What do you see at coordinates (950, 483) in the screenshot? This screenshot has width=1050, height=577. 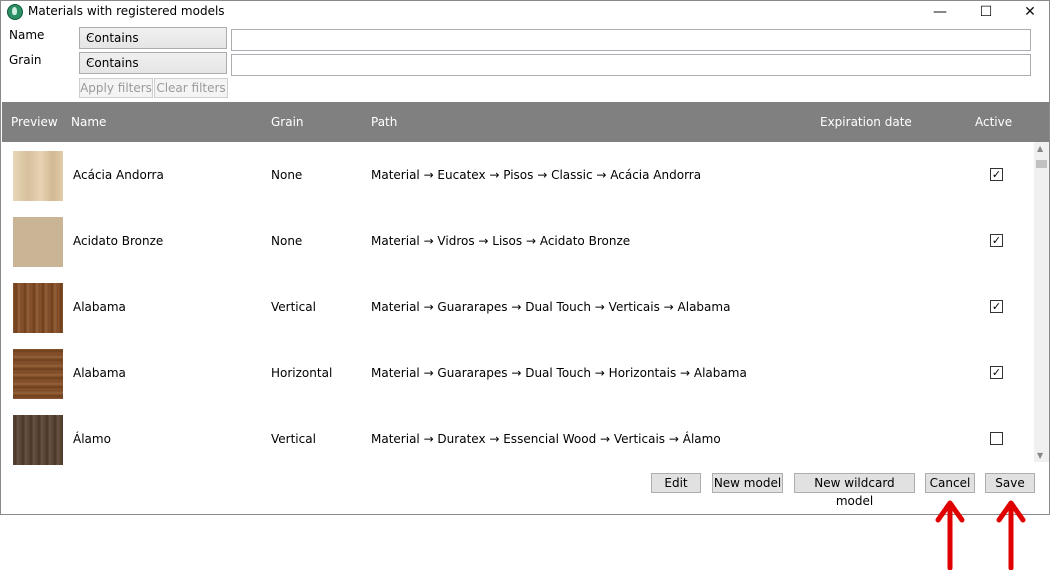 I see `cancel-button: Cancel` at bounding box center [950, 483].